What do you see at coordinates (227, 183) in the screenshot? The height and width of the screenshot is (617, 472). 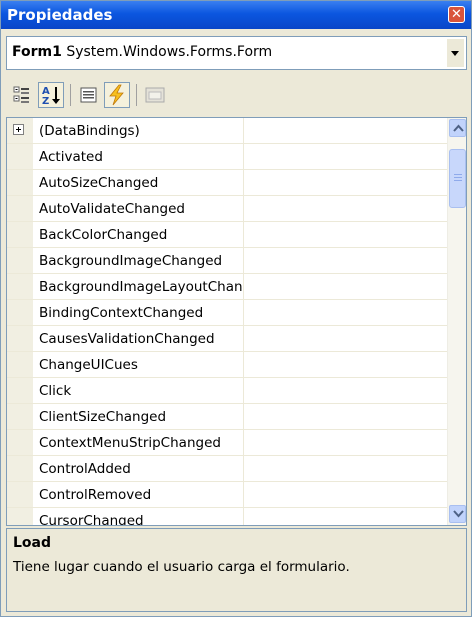 I see `property-row: AutoSizeChanged` at bounding box center [227, 183].